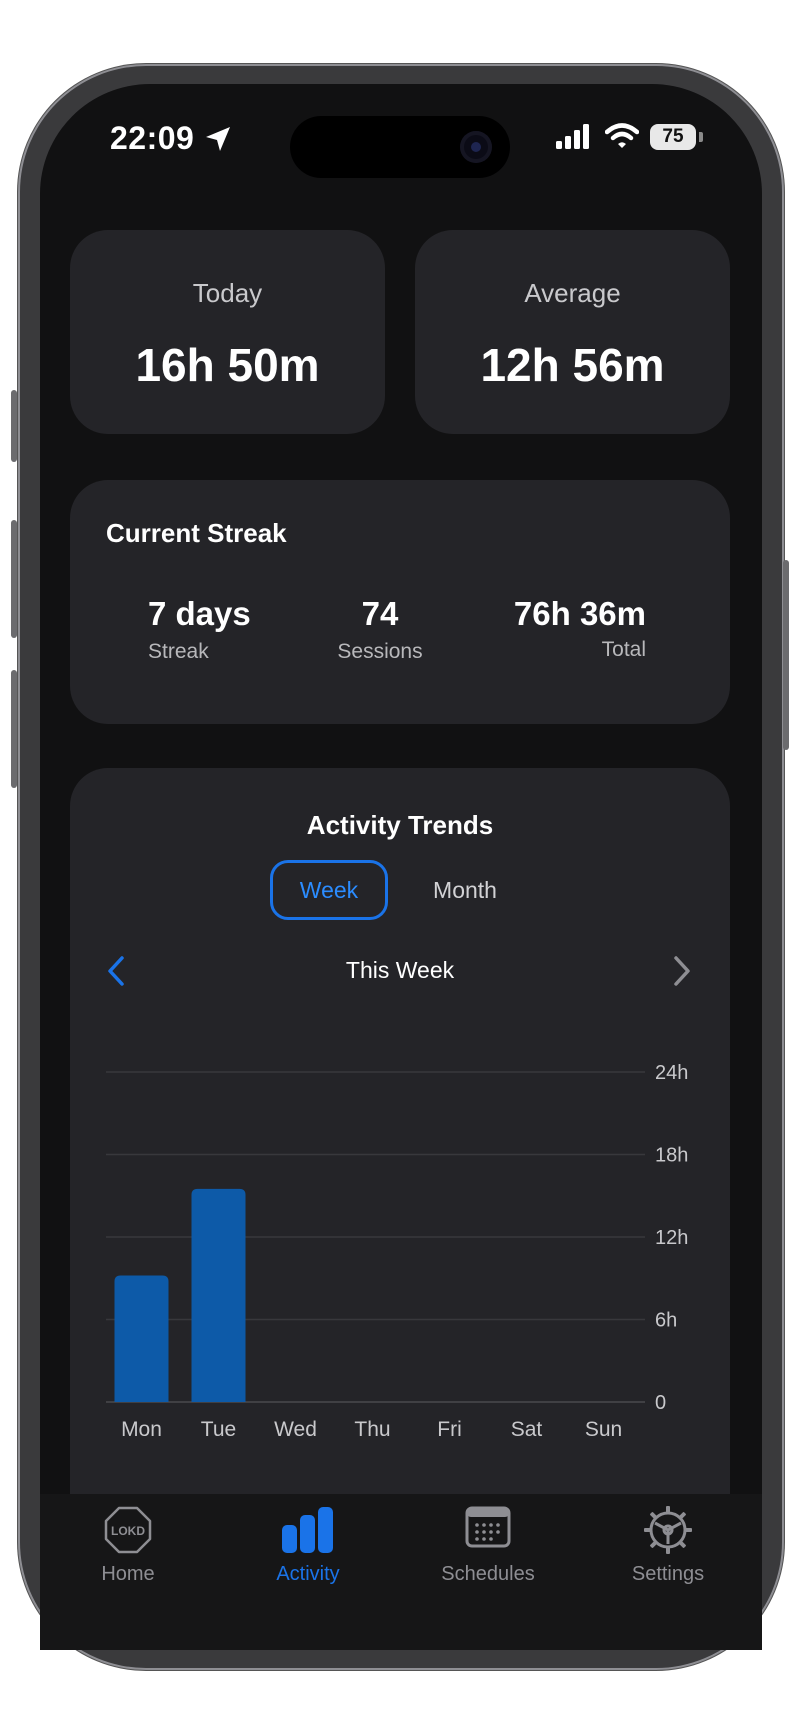 The image size is (800, 1734). What do you see at coordinates (572, 332) in the screenshot?
I see `average-card: Average 12h 56m` at bounding box center [572, 332].